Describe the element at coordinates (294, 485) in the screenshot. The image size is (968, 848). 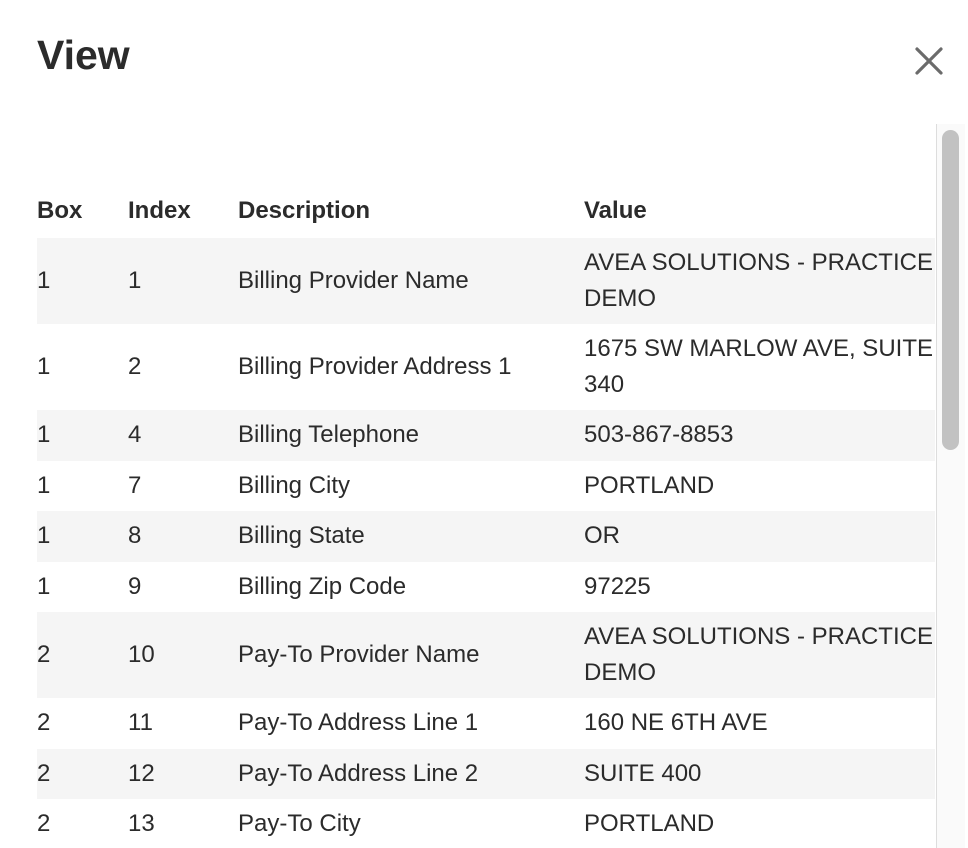
I see `cell-description: Billing City` at that location.